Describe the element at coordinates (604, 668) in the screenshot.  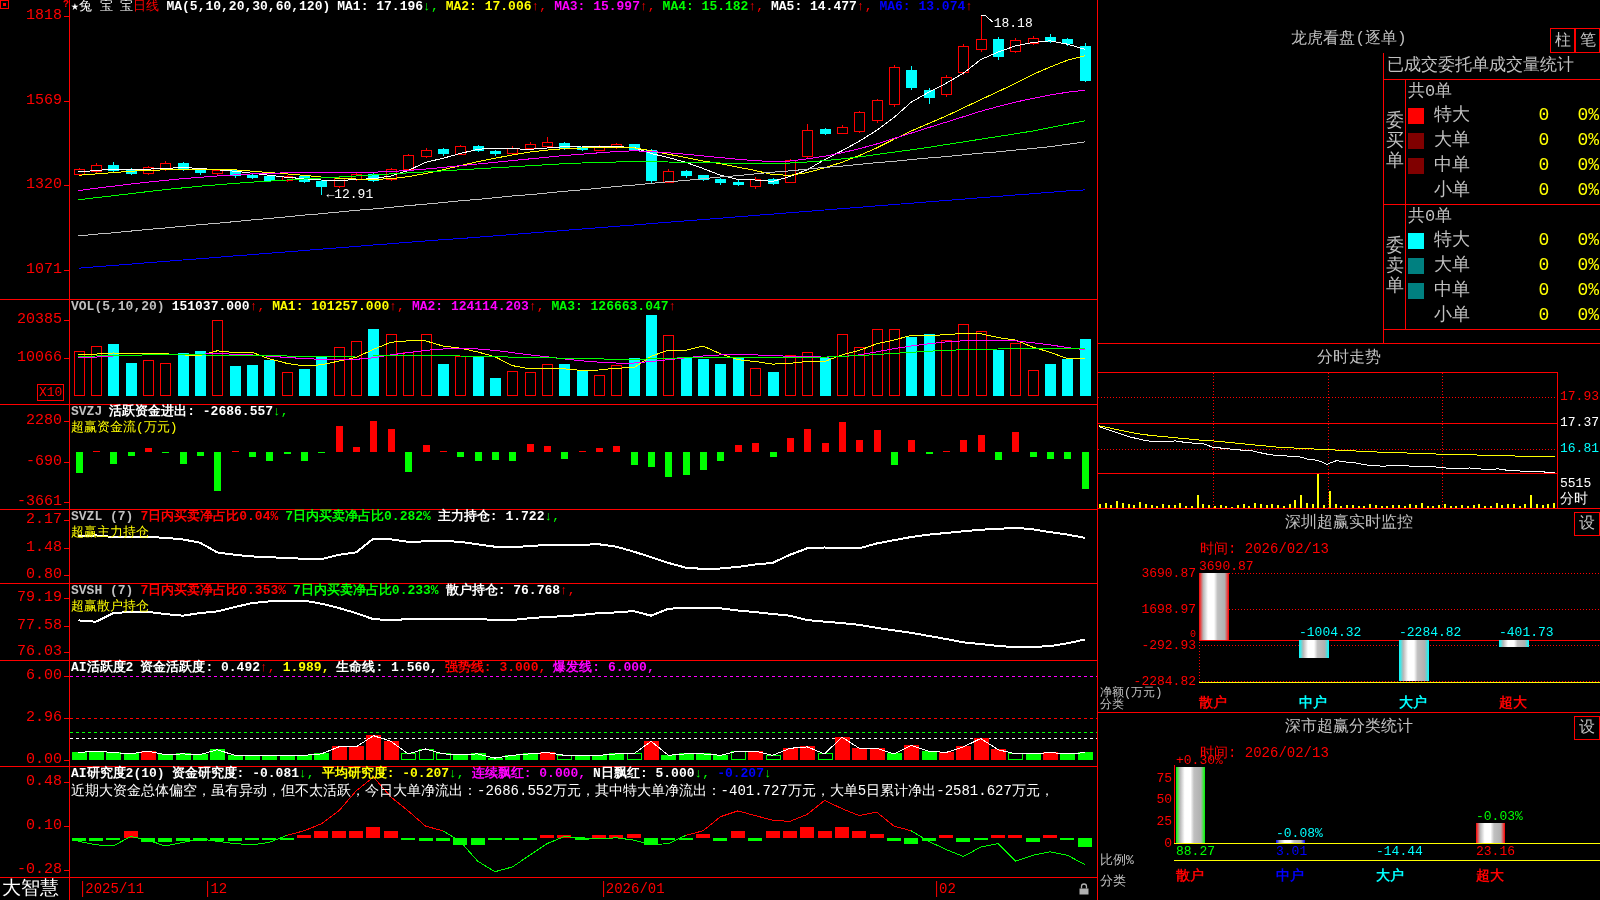
I see `legend-label: 爆发线: 6.000,` at that location.